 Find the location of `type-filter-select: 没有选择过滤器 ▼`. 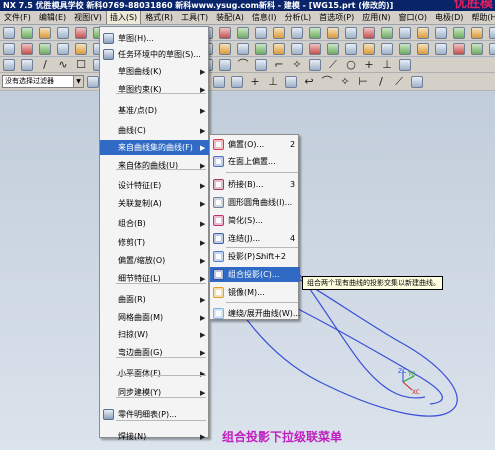

type-filter-select: 没有选择过滤器 ▼ is located at coordinates (43, 81).